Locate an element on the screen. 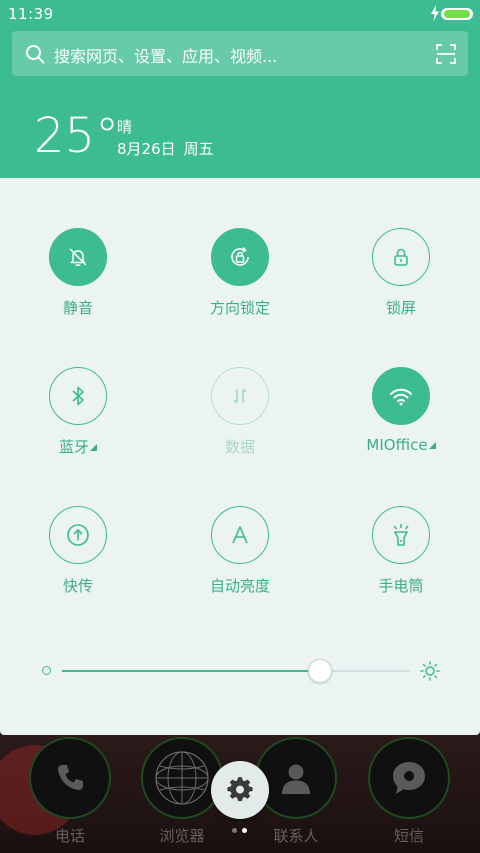 This screenshot has height=853, width=480. data-toggle-circle is located at coordinates (240, 396).